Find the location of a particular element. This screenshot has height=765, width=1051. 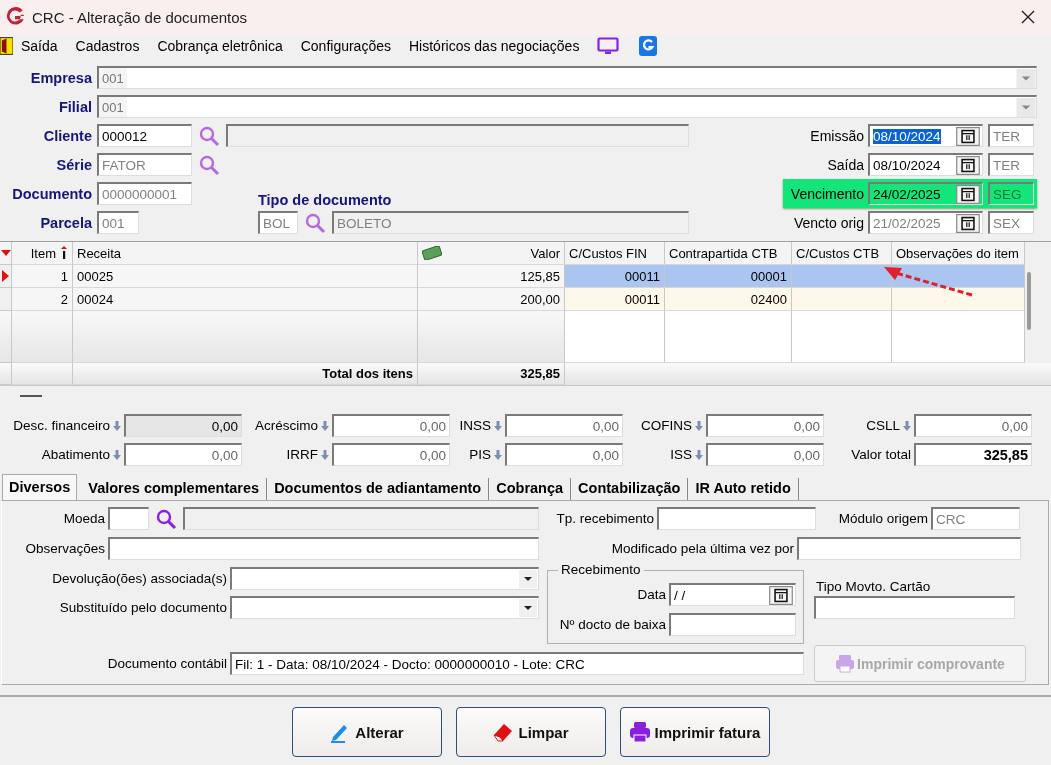

menu-item: Saída is located at coordinates (39, 46).